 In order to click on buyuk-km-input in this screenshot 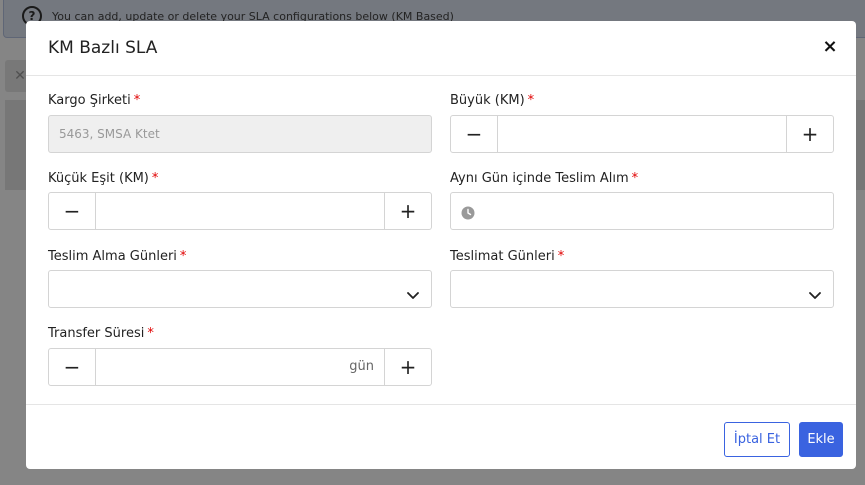, I will do `click(642, 134)`.